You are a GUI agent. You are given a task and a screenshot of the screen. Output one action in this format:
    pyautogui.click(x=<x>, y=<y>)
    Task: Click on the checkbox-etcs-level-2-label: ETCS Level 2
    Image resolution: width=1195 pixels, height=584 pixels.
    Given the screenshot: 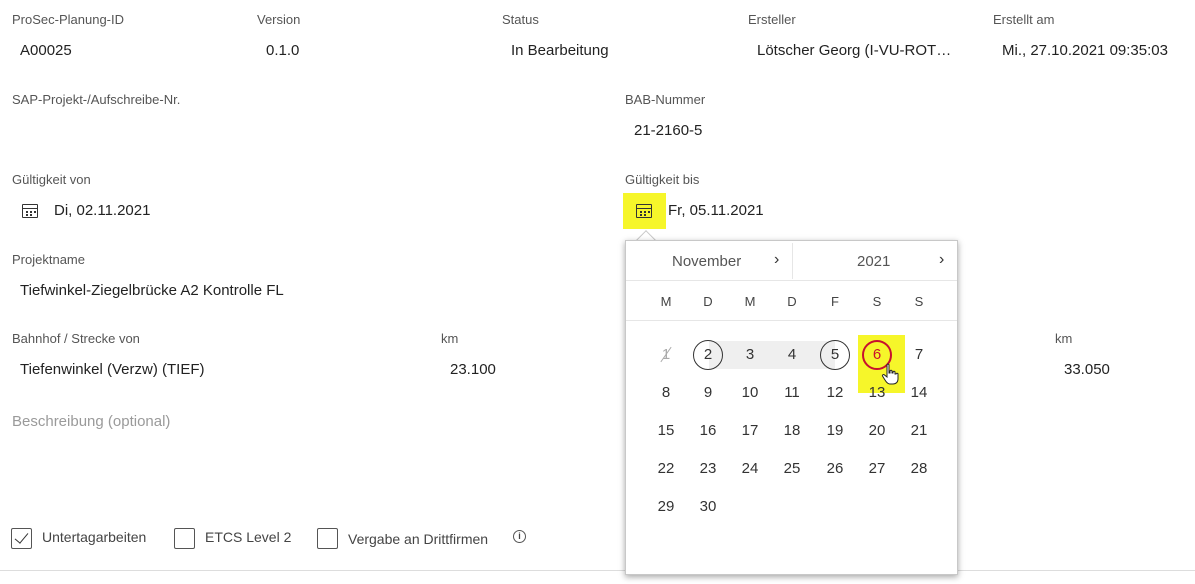 What is the action you would take?
    pyautogui.click(x=248, y=537)
    